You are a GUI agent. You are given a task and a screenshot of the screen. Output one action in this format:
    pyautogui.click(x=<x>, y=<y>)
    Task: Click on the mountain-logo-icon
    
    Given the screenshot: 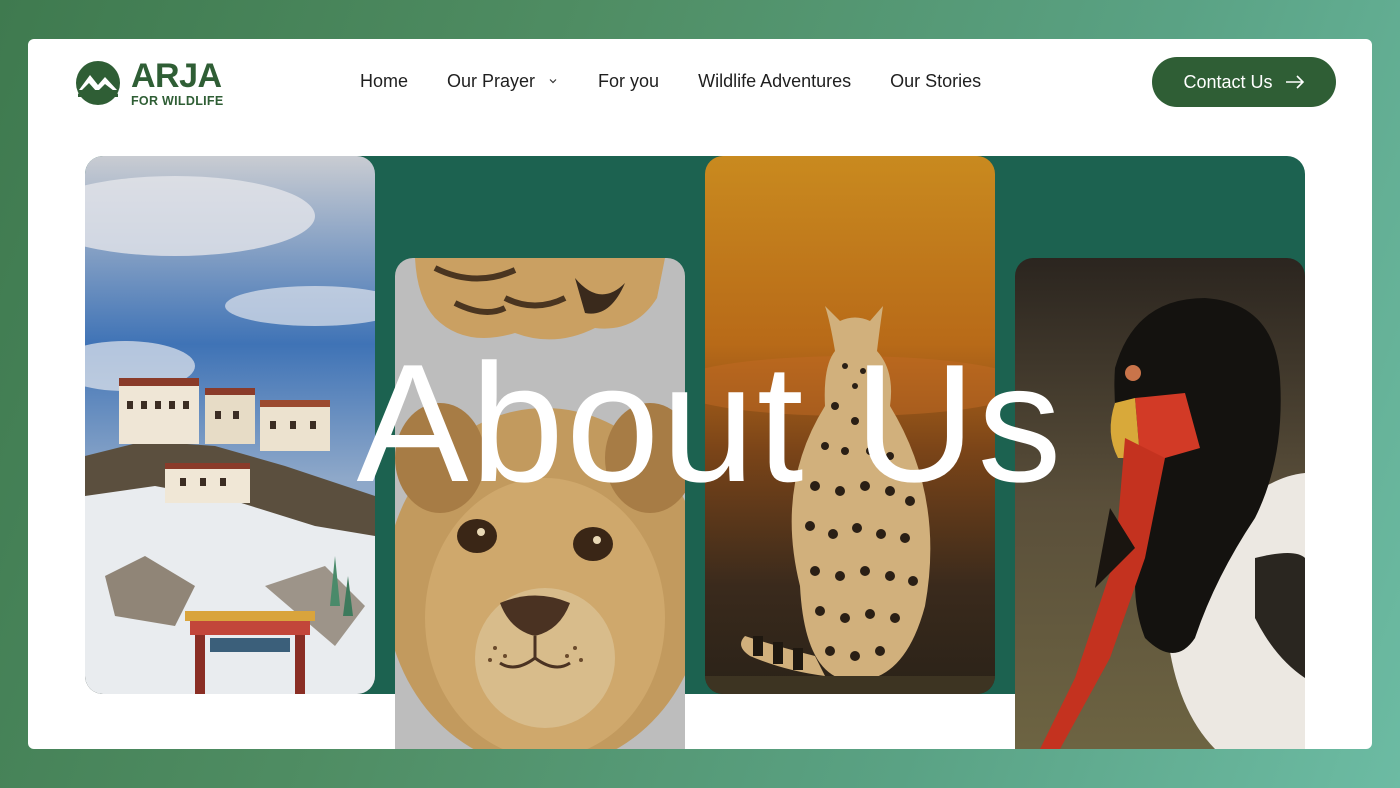 What is the action you would take?
    pyautogui.click(x=98, y=83)
    